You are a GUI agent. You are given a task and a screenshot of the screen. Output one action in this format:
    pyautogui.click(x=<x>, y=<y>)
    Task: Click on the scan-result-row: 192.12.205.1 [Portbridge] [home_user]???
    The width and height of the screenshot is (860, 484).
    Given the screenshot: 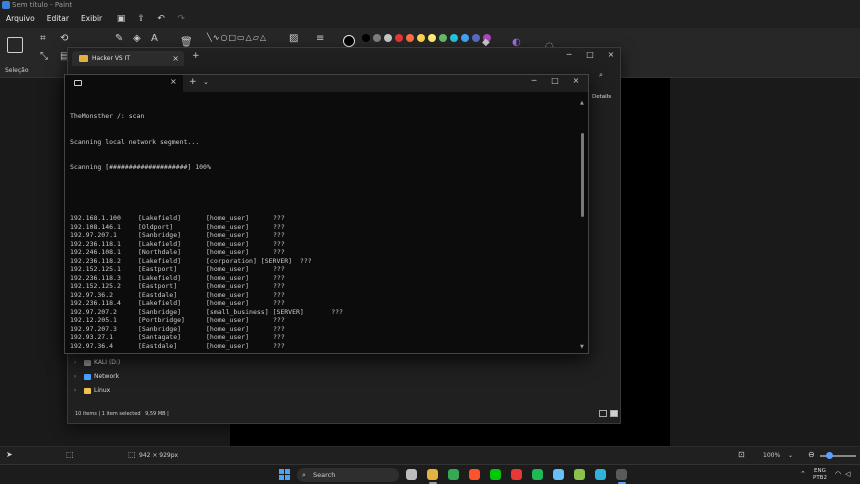 What is the action you would take?
    pyautogui.click(x=322, y=320)
    